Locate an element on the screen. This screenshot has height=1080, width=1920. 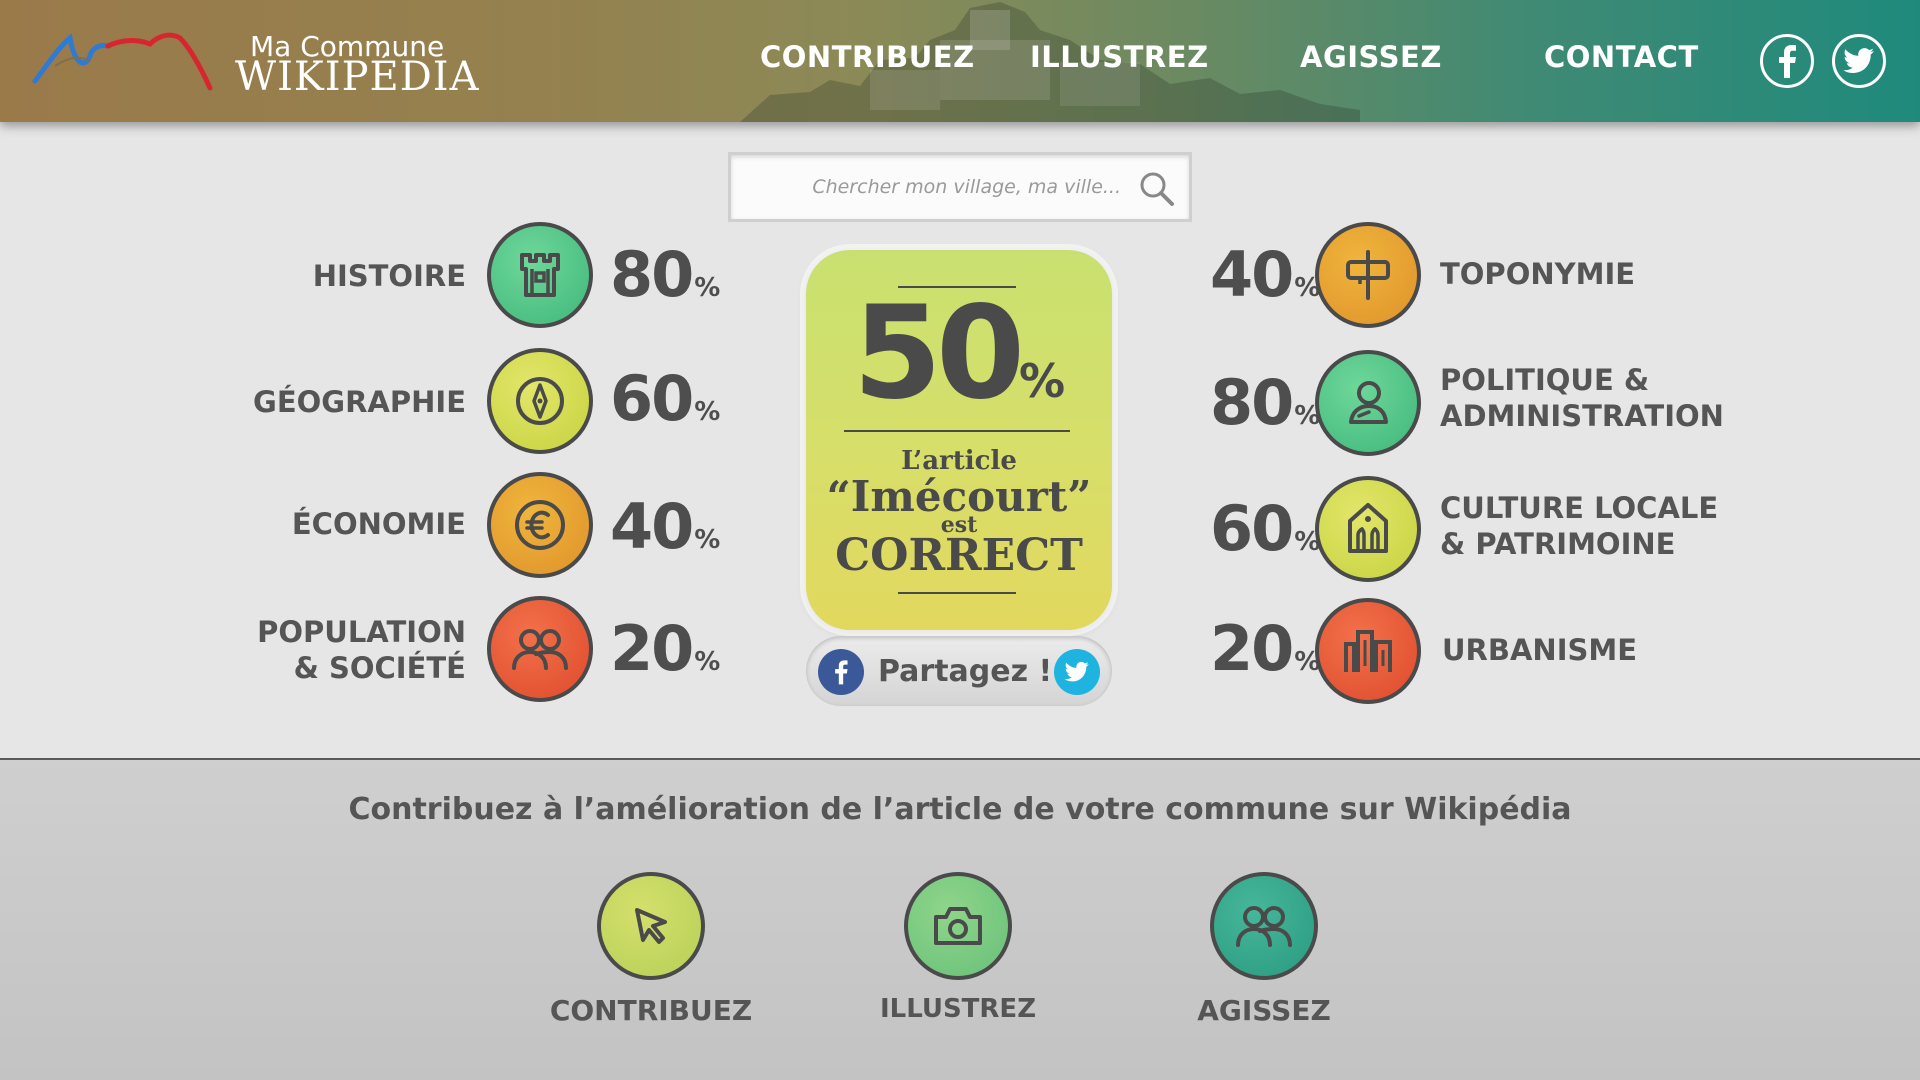
score-text-verdict: CORRECT is located at coordinates (959, 555).